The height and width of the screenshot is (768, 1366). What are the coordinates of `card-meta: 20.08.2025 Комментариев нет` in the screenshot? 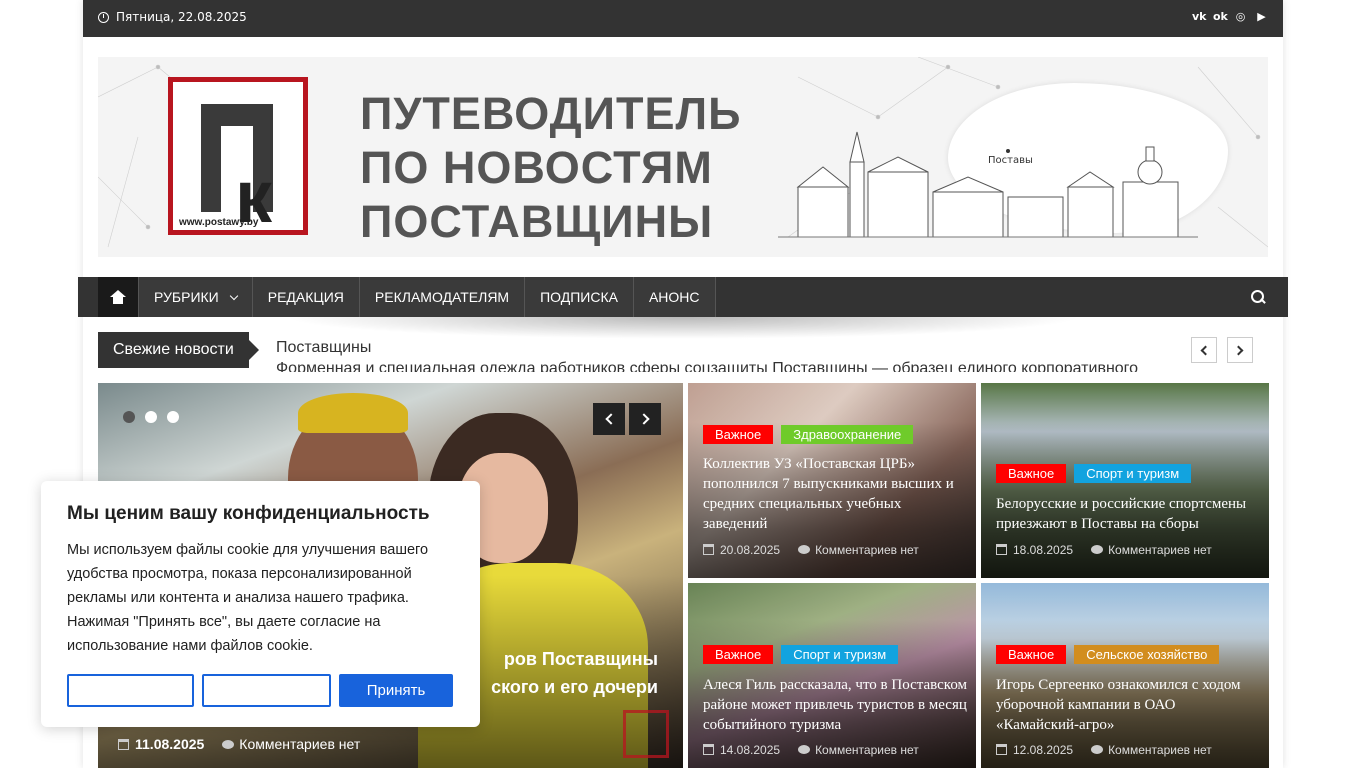 It's located at (811, 550).